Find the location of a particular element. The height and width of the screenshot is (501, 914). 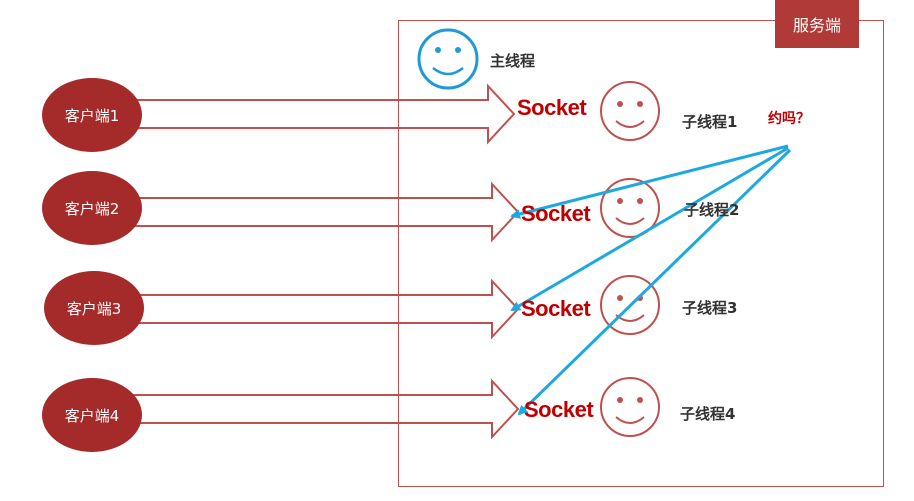

socket-label-3: Socket is located at coordinates (556, 308).